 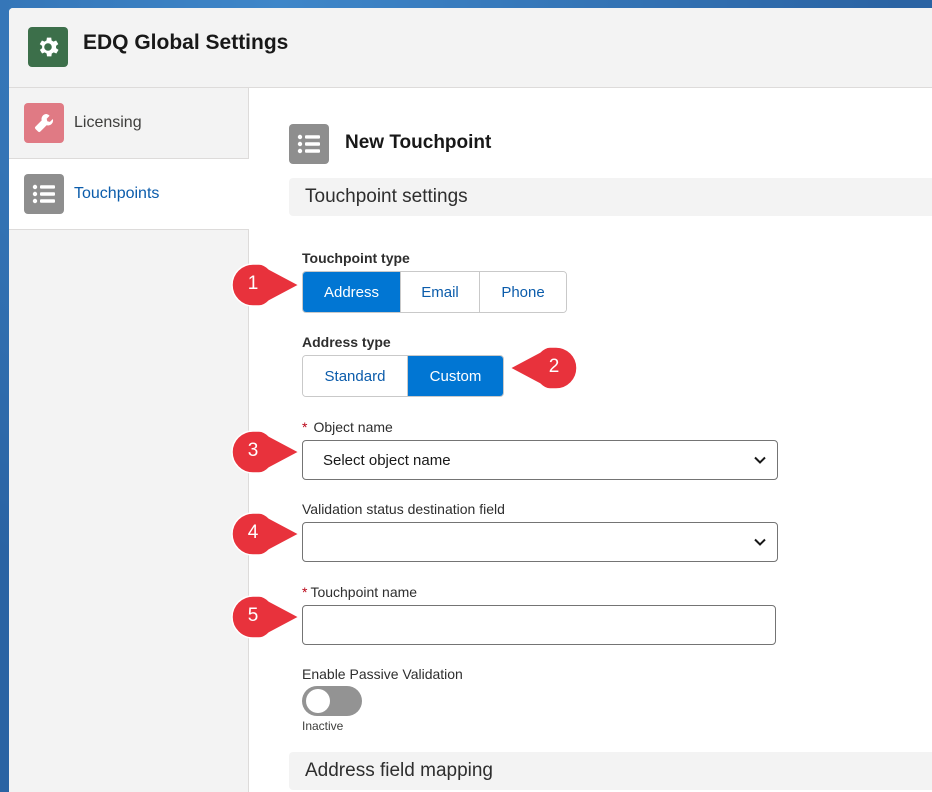 I want to click on section-title: Touchpoint settings, so click(x=386, y=196).